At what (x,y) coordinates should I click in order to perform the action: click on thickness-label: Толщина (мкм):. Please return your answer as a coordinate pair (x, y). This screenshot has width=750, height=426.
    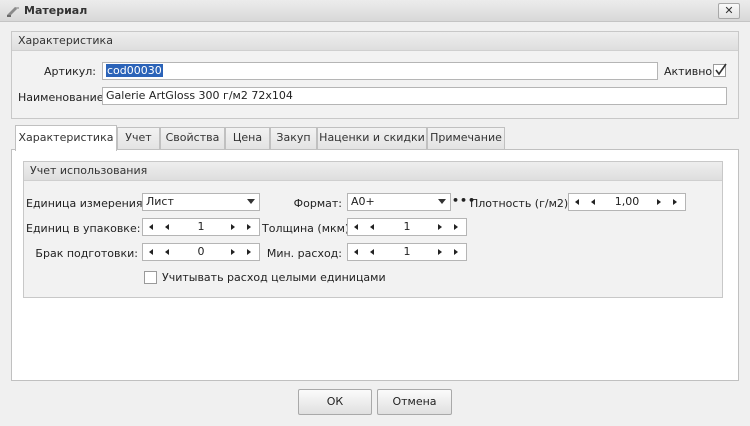
    Looking at the image, I should click on (307, 228).